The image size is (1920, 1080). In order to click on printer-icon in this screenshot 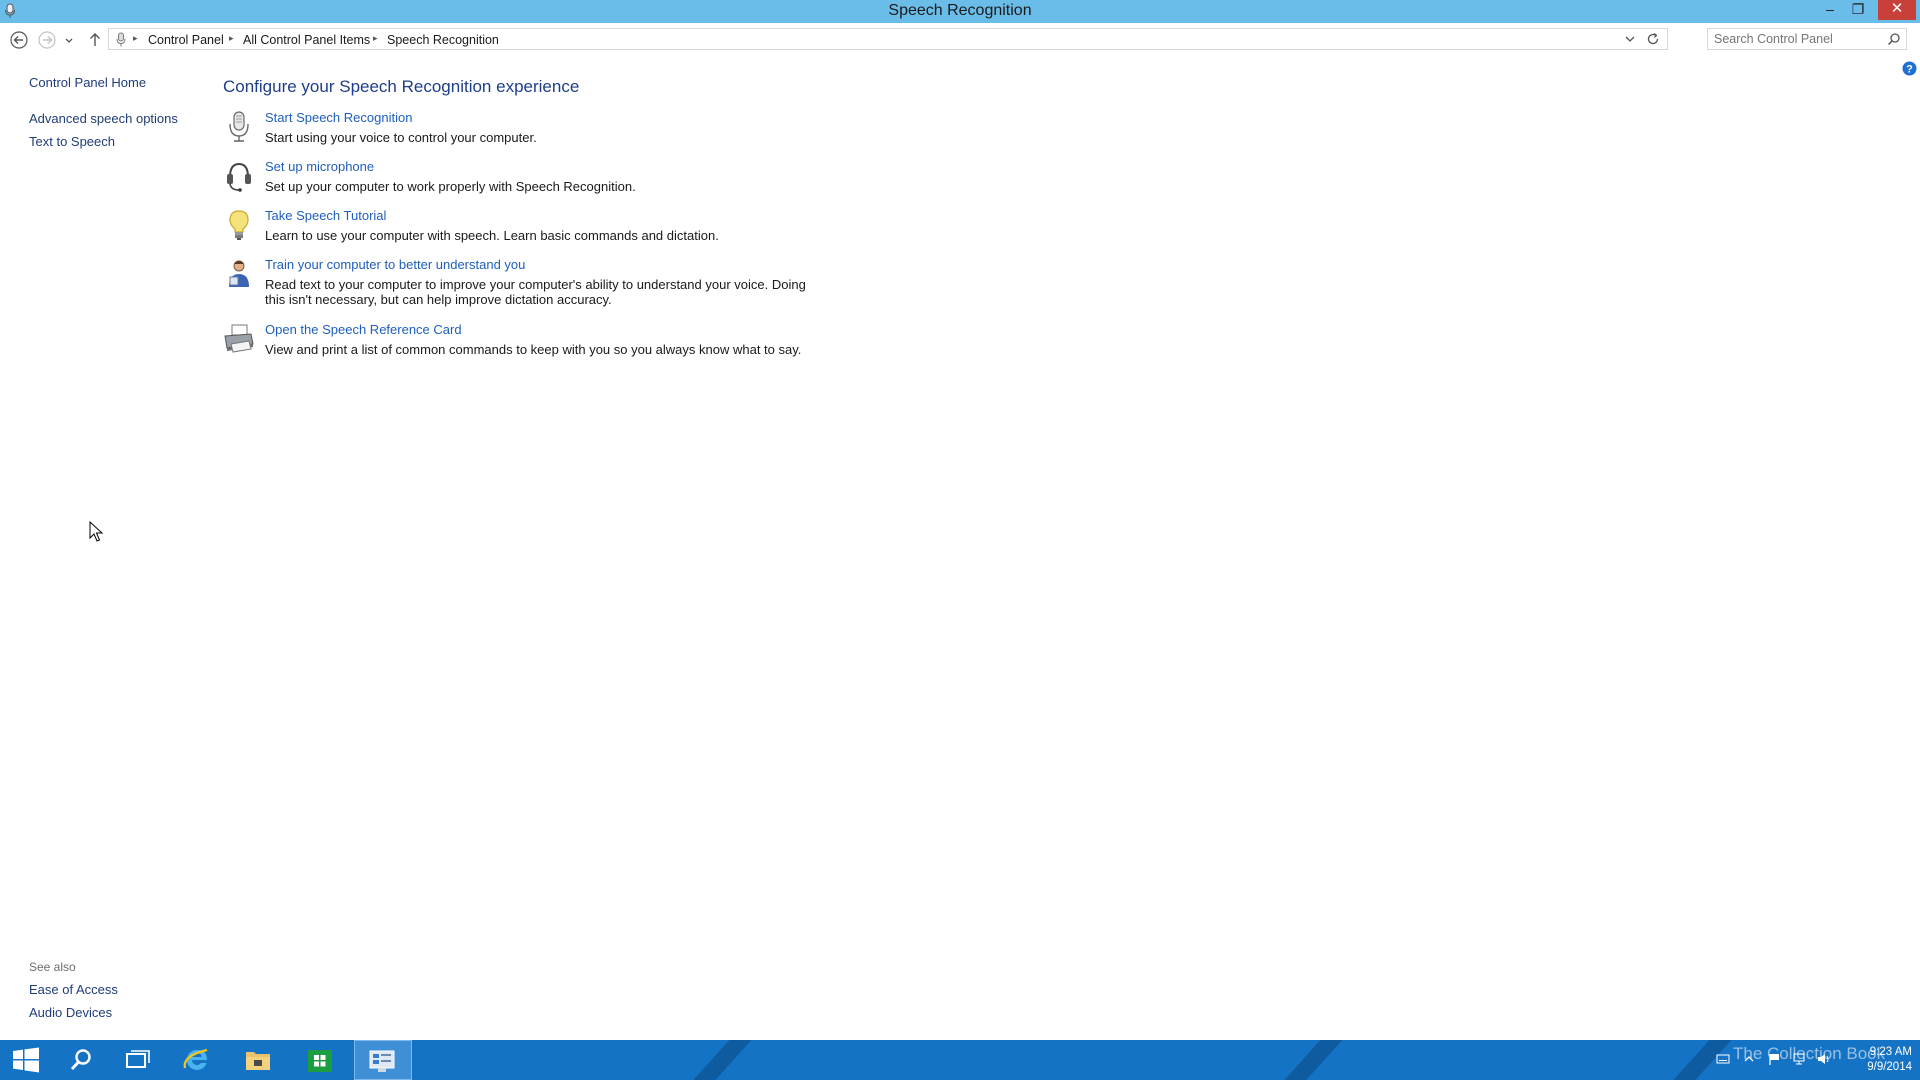, I will do `click(239, 338)`.